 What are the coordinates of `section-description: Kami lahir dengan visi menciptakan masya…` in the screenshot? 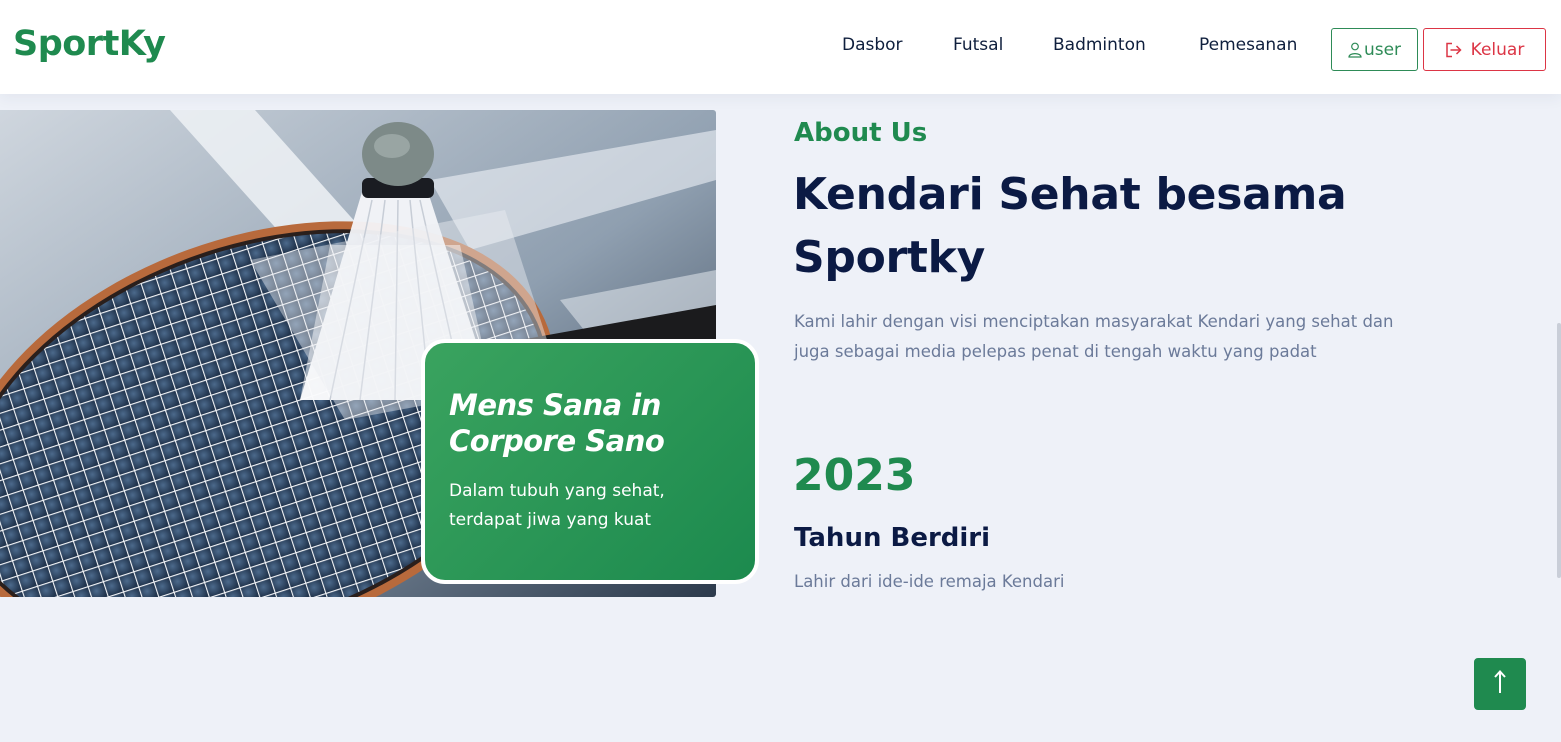 It's located at (1094, 336).